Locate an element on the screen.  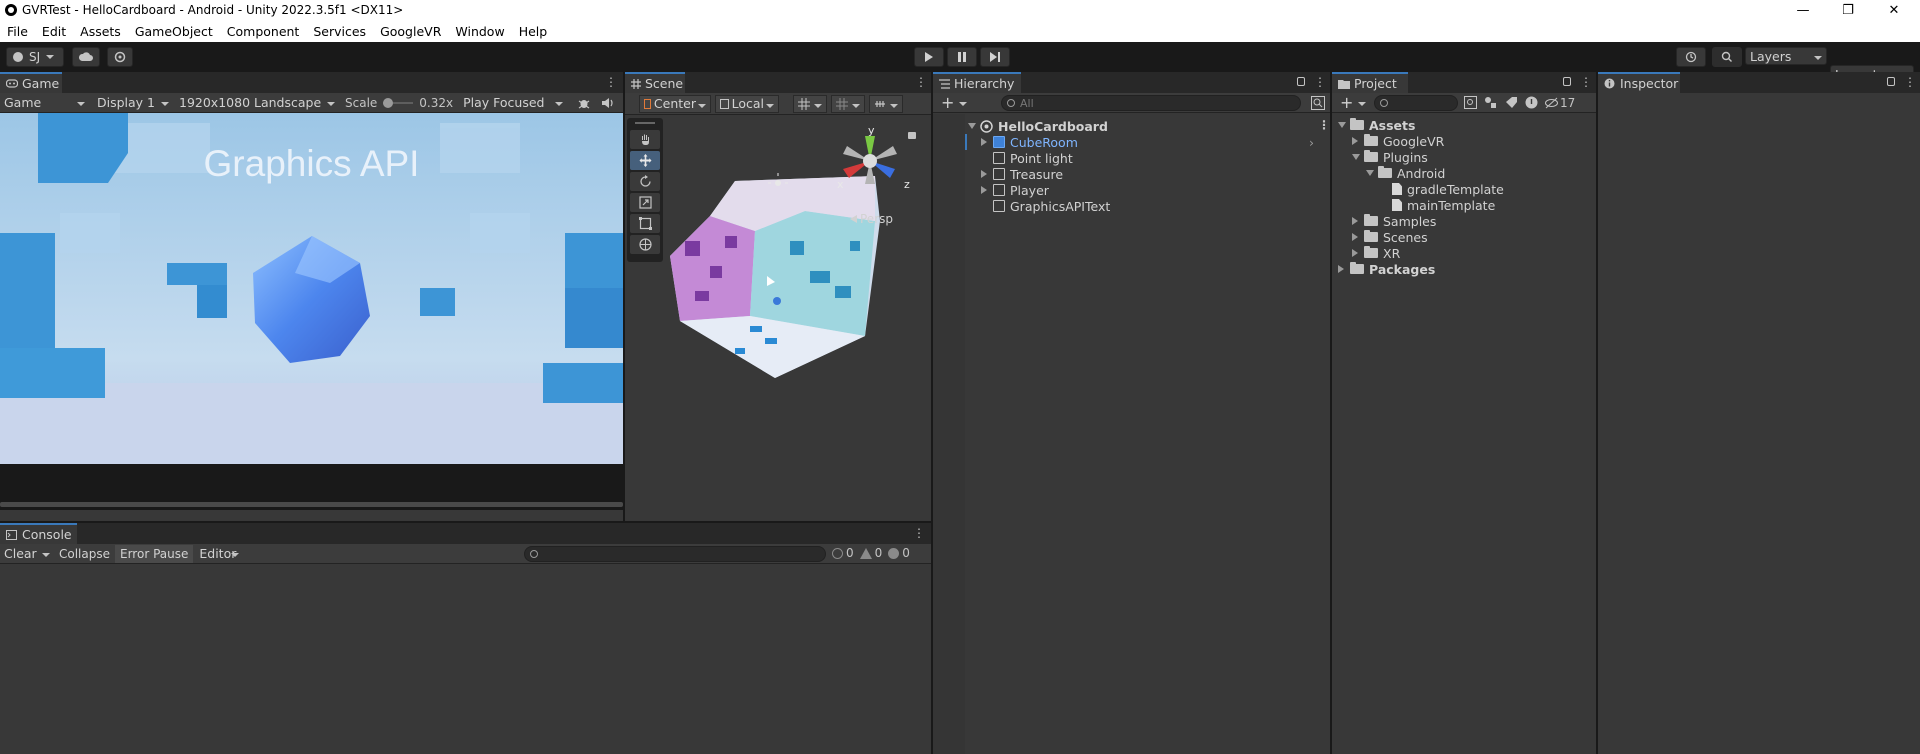
console-menu-icon: ⋮ is located at coordinates (919, 533).